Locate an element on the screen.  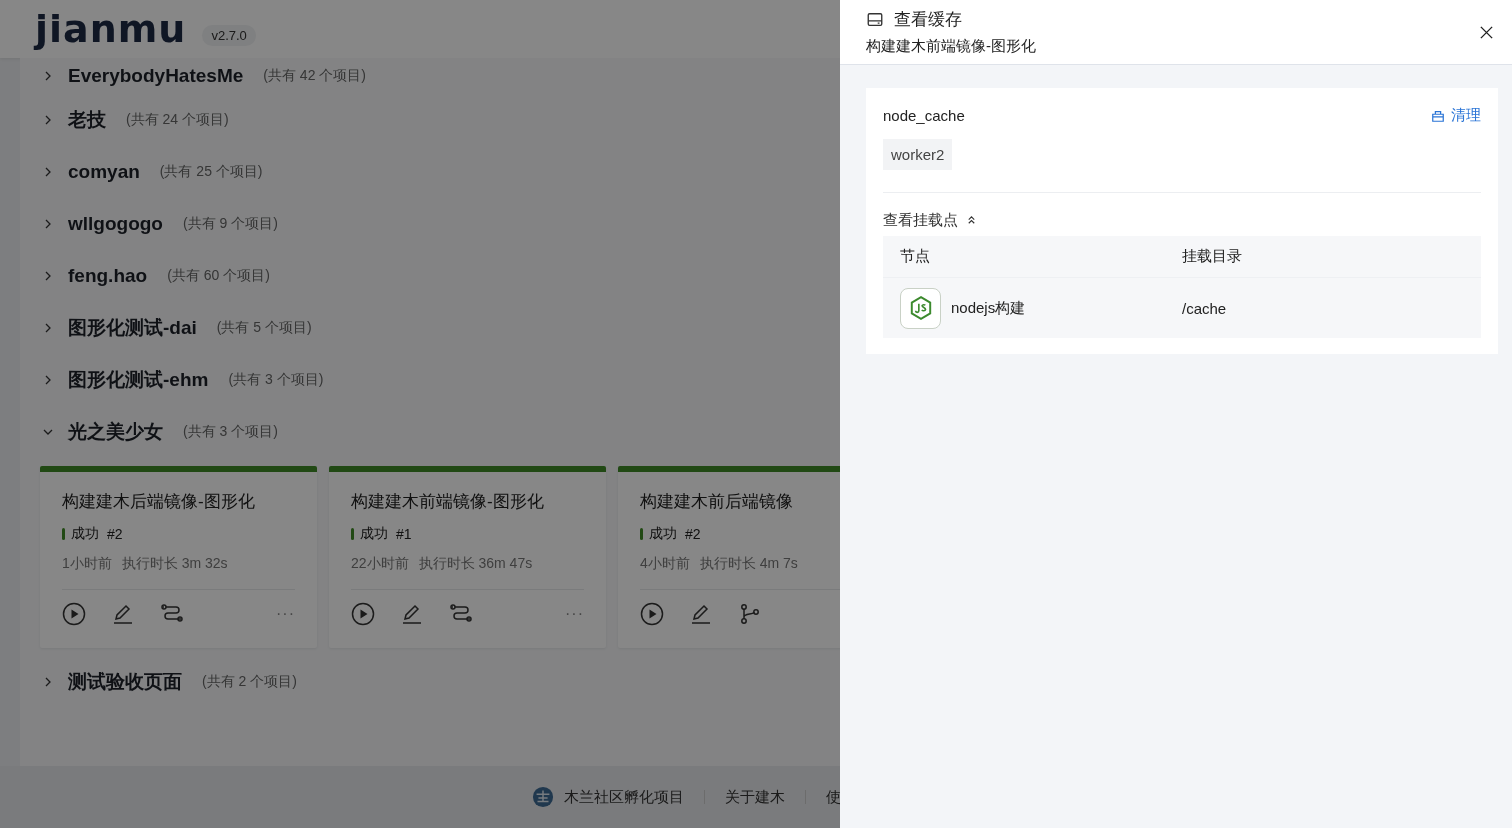
group-header: comyan (共有 25 个项目) is located at coordinates (154, 172).